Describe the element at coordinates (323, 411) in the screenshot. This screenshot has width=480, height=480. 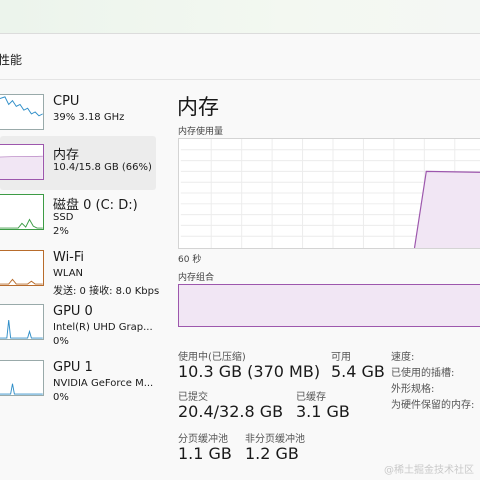
I see `cached-value: 3.1 GB` at that location.